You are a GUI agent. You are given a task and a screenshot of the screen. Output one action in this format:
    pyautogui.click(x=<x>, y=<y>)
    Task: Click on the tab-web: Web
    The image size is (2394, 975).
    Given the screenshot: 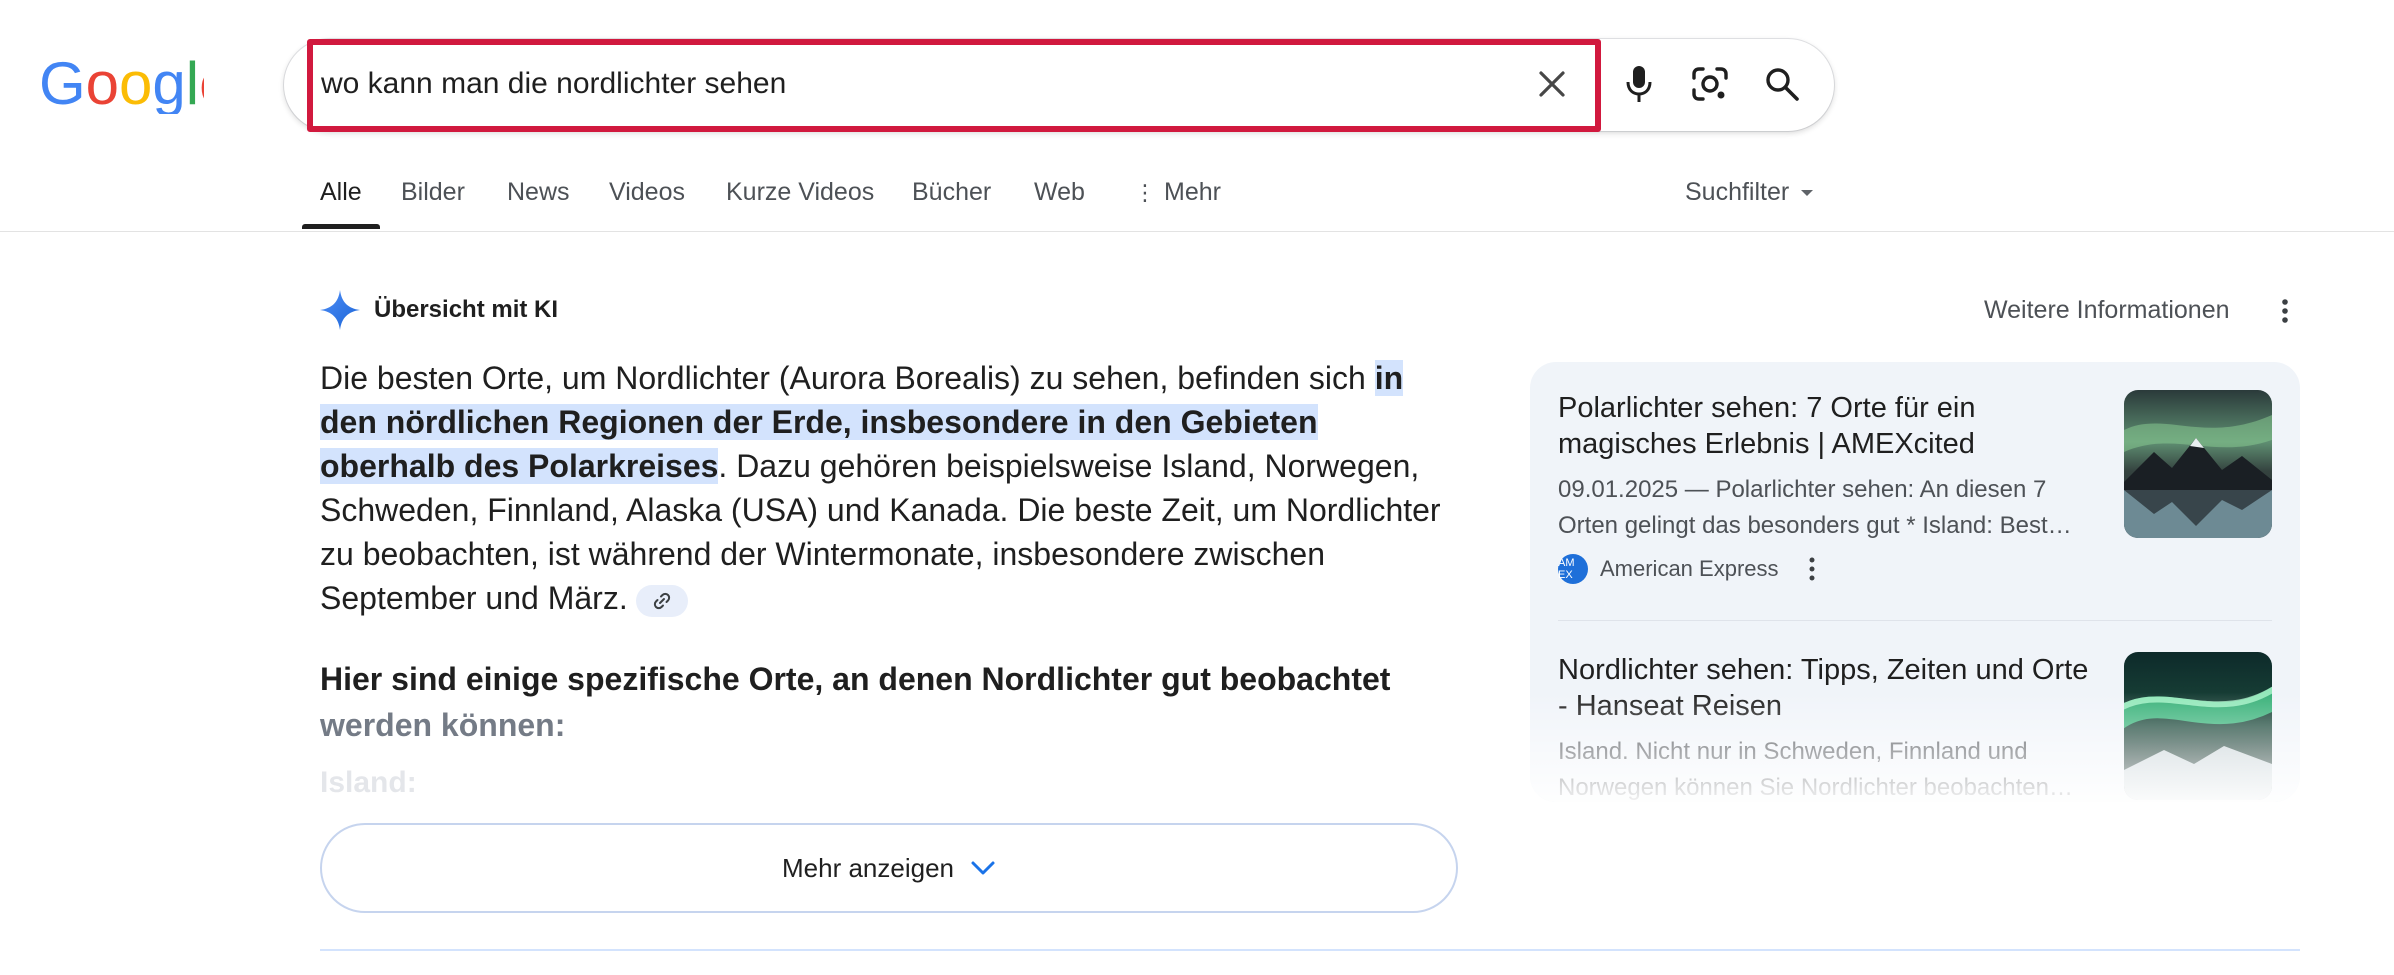 What is the action you would take?
    pyautogui.click(x=1059, y=192)
    